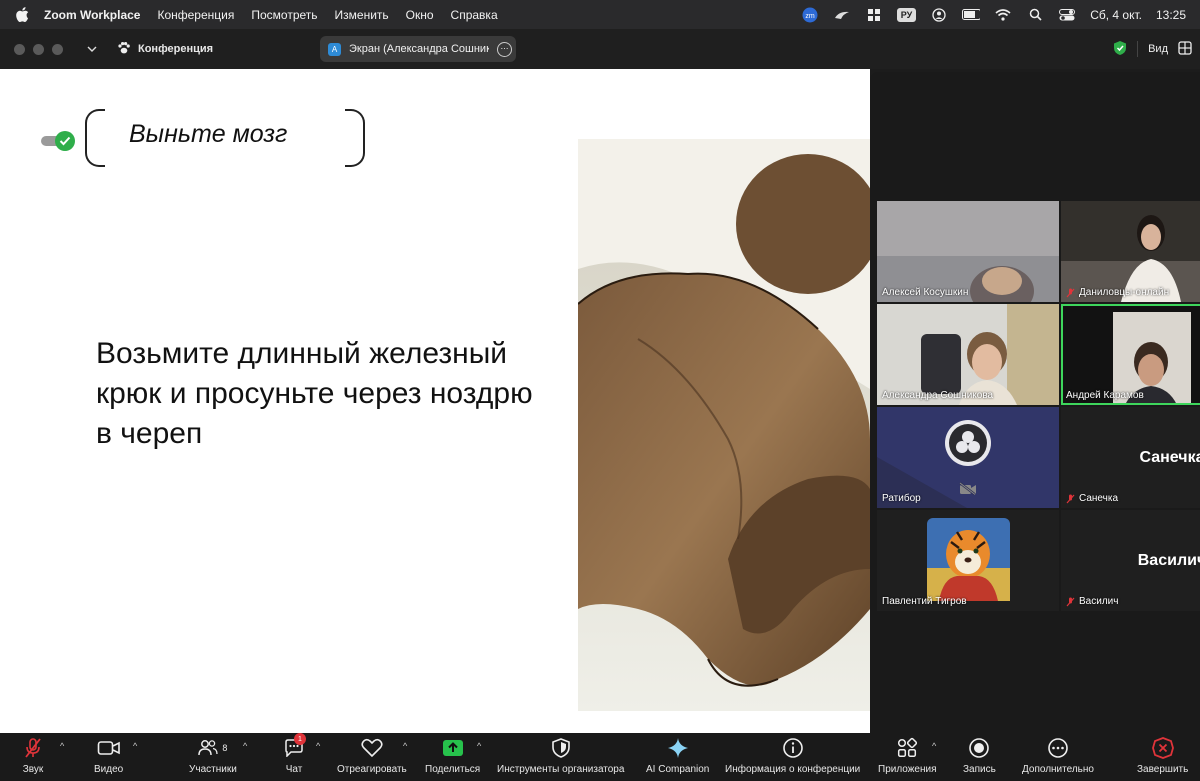 The width and height of the screenshot is (1200, 781). I want to click on chat-unread-badge: 1, so click(300, 739).